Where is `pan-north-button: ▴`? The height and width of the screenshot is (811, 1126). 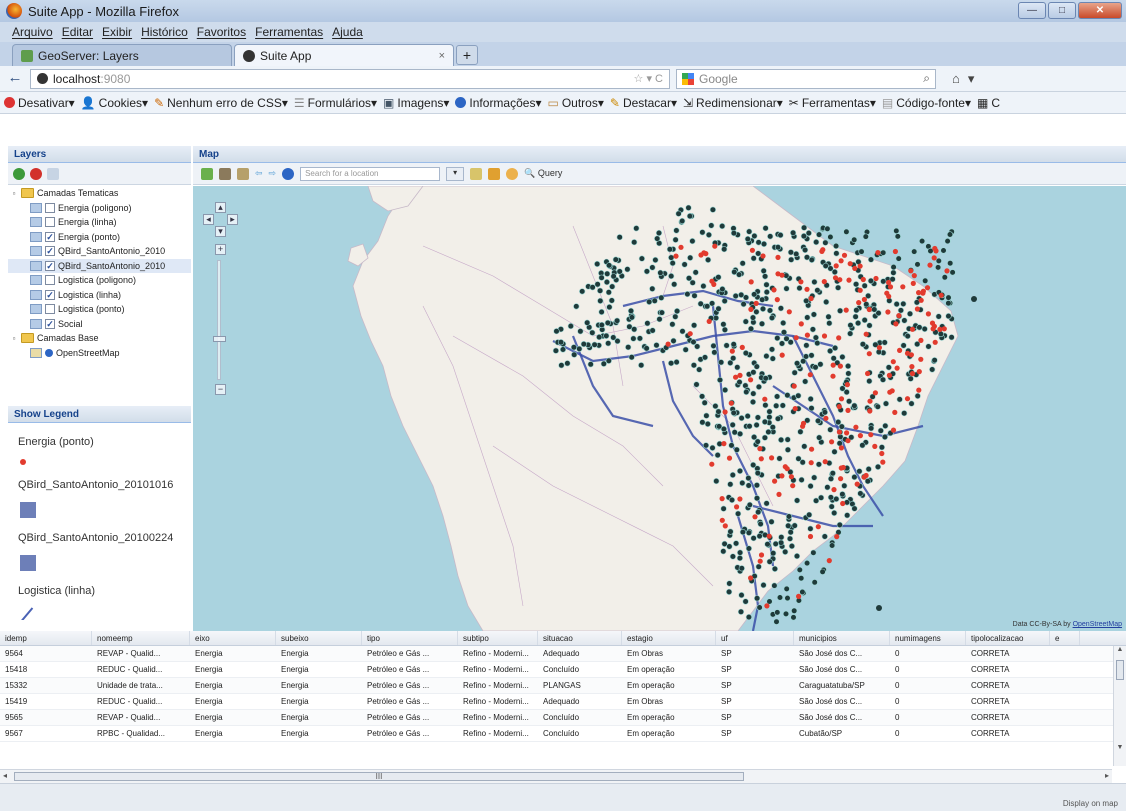
pan-north-button: ▴ is located at coordinates (220, 207).